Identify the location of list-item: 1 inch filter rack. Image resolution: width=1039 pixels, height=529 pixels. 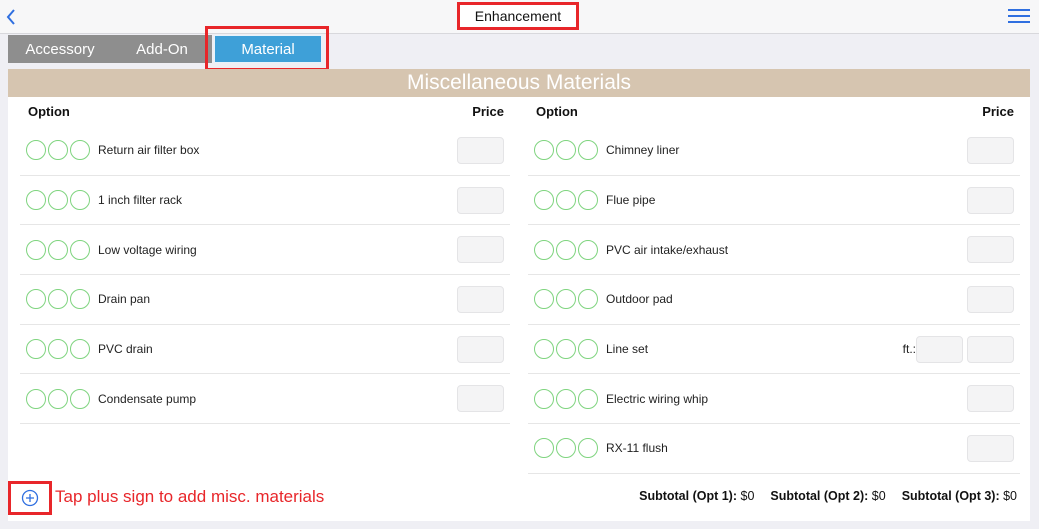
(265, 201).